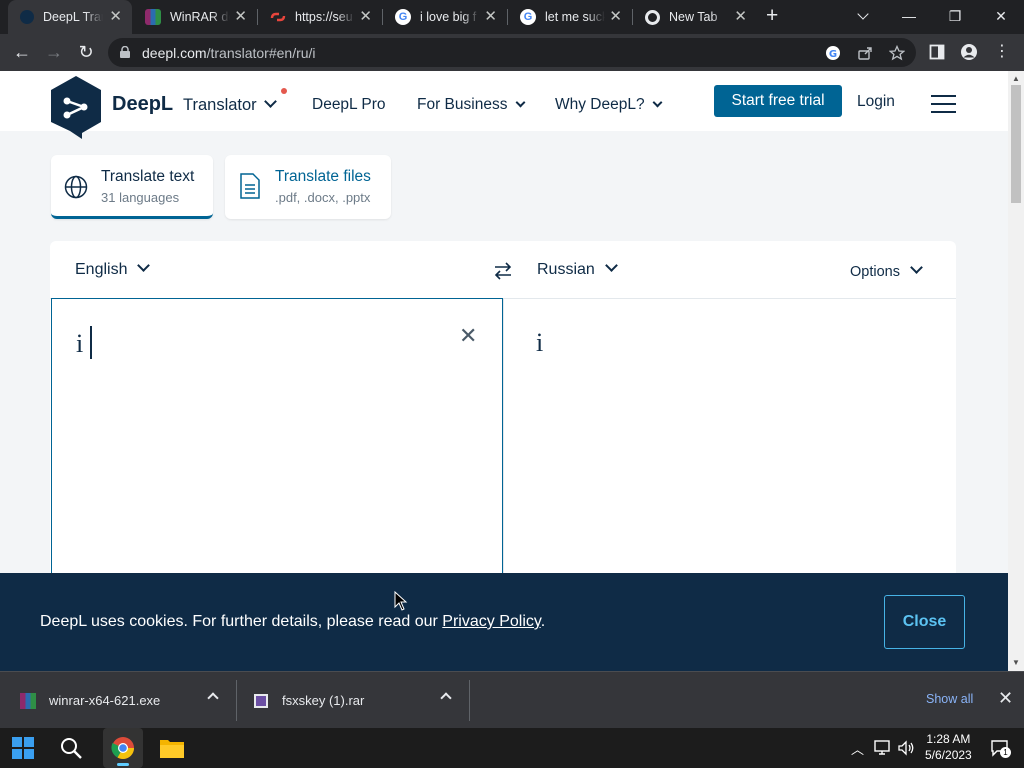 The width and height of the screenshot is (1024, 768). Describe the element at coordinates (148, 176) in the screenshot. I see `mode-title: Translate text` at that location.